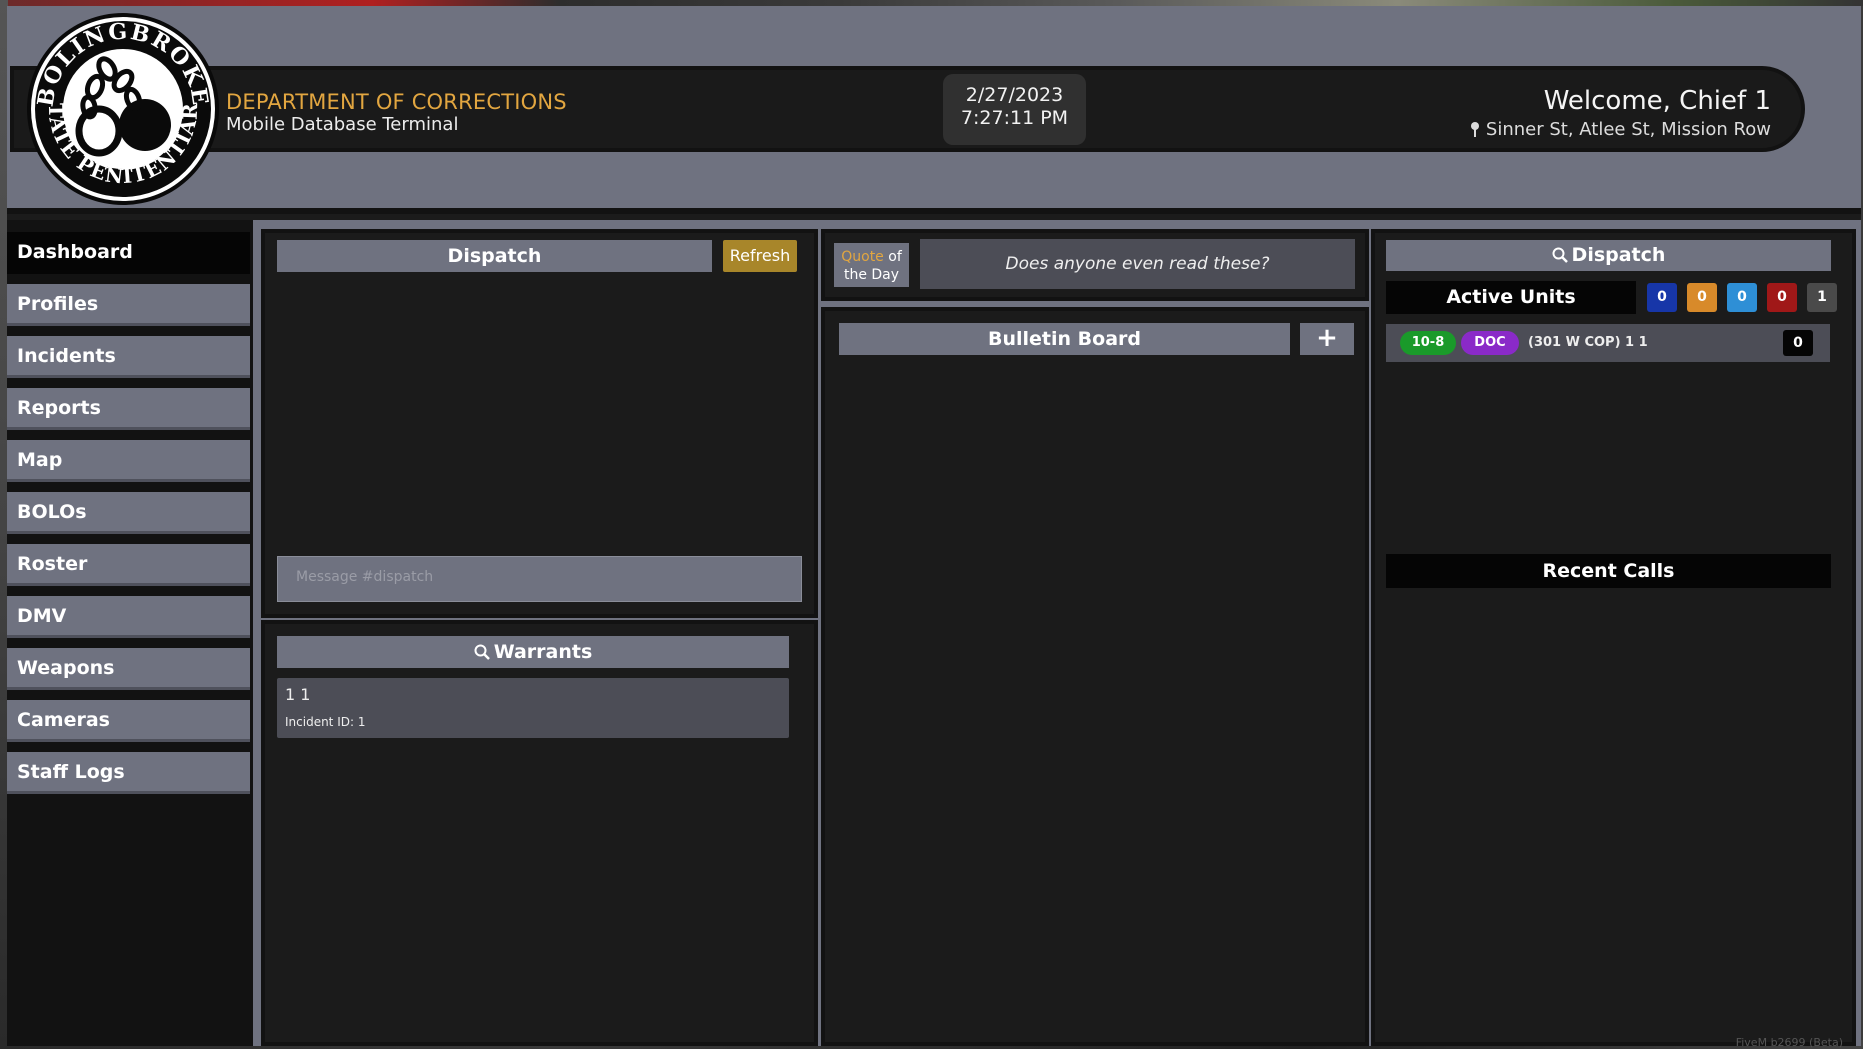 Image resolution: width=1863 pixels, height=1049 pixels. I want to click on map-pin-icon, so click(1474, 129).